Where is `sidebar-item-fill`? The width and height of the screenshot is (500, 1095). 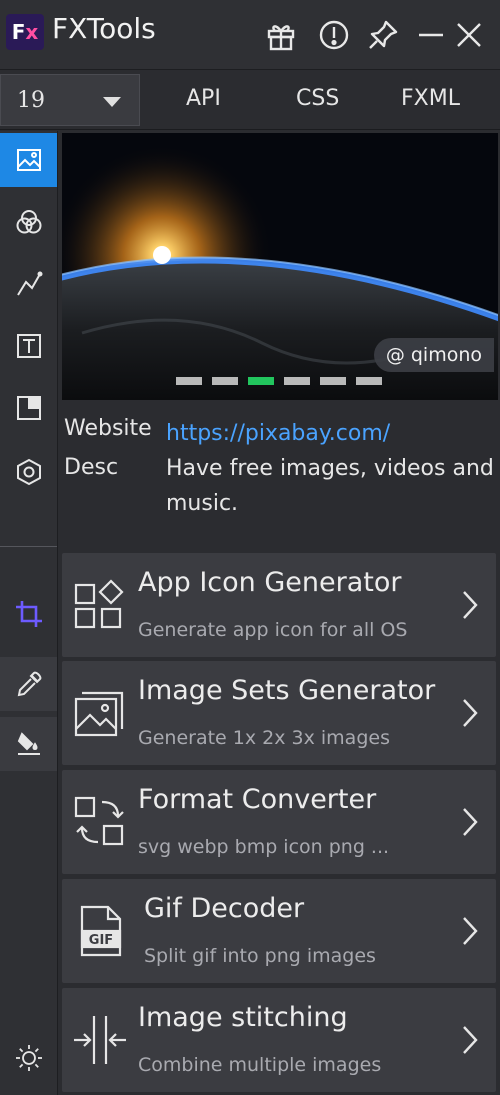 sidebar-item-fill is located at coordinates (28, 744).